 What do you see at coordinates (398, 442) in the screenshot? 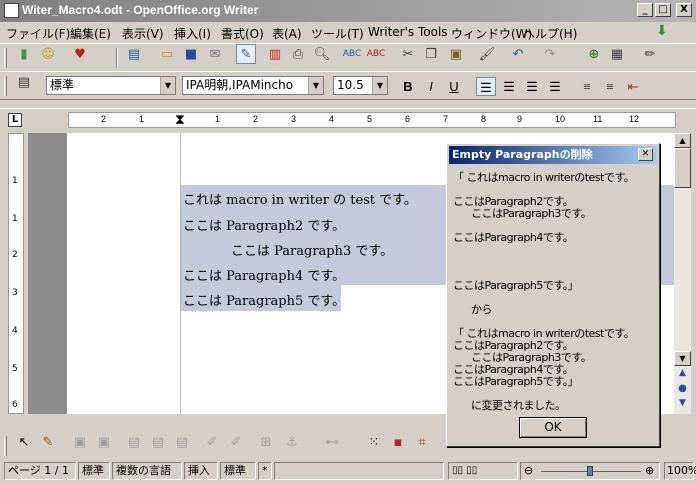
I see `guides-icon: ▪` at bounding box center [398, 442].